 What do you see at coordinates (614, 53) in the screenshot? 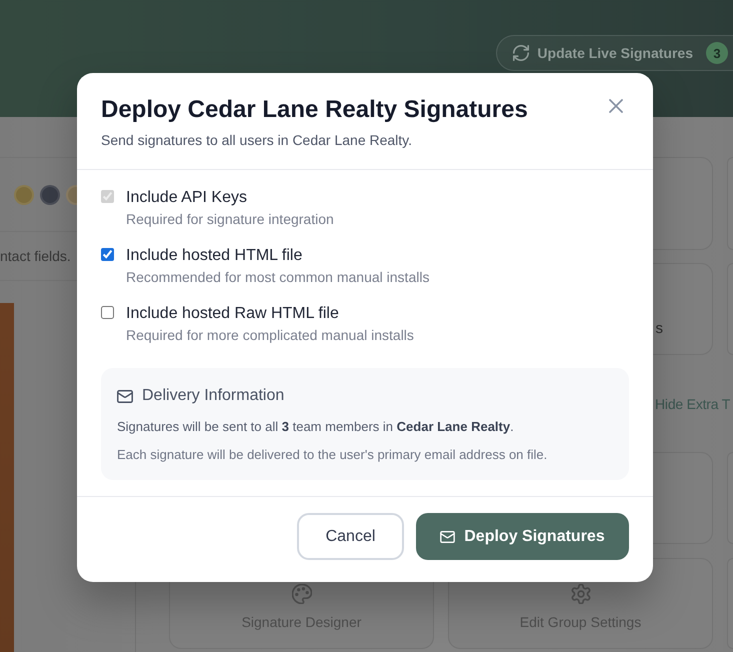
I see `update-live-signatures-button: Update Live Signatures 3` at bounding box center [614, 53].